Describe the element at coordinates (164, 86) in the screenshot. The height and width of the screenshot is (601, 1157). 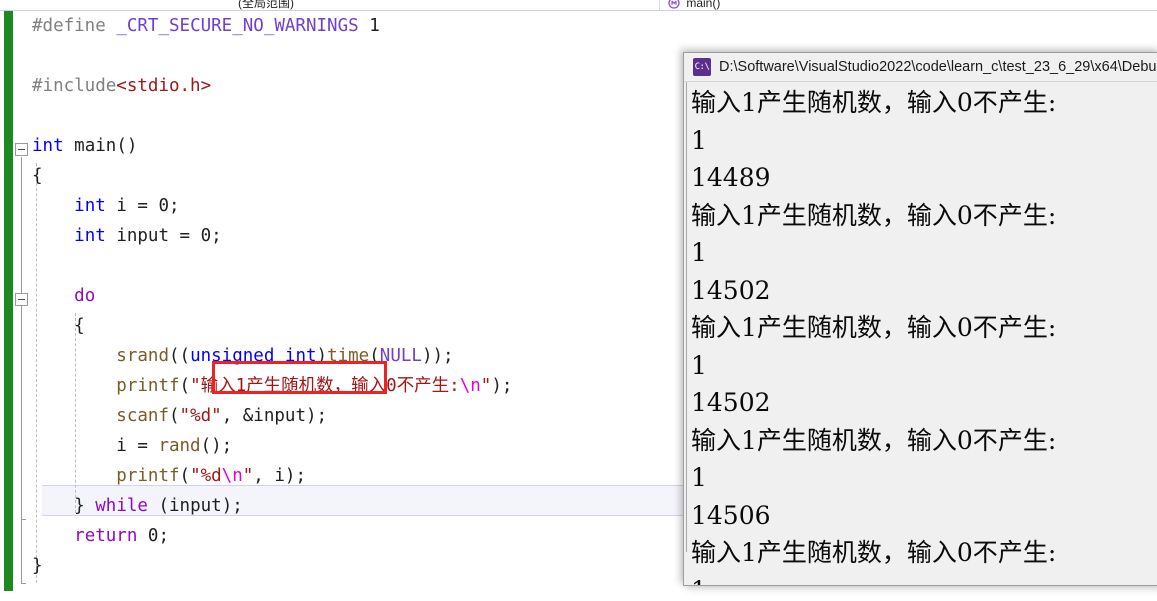
I see `code-token: <stdio.h>` at that location.